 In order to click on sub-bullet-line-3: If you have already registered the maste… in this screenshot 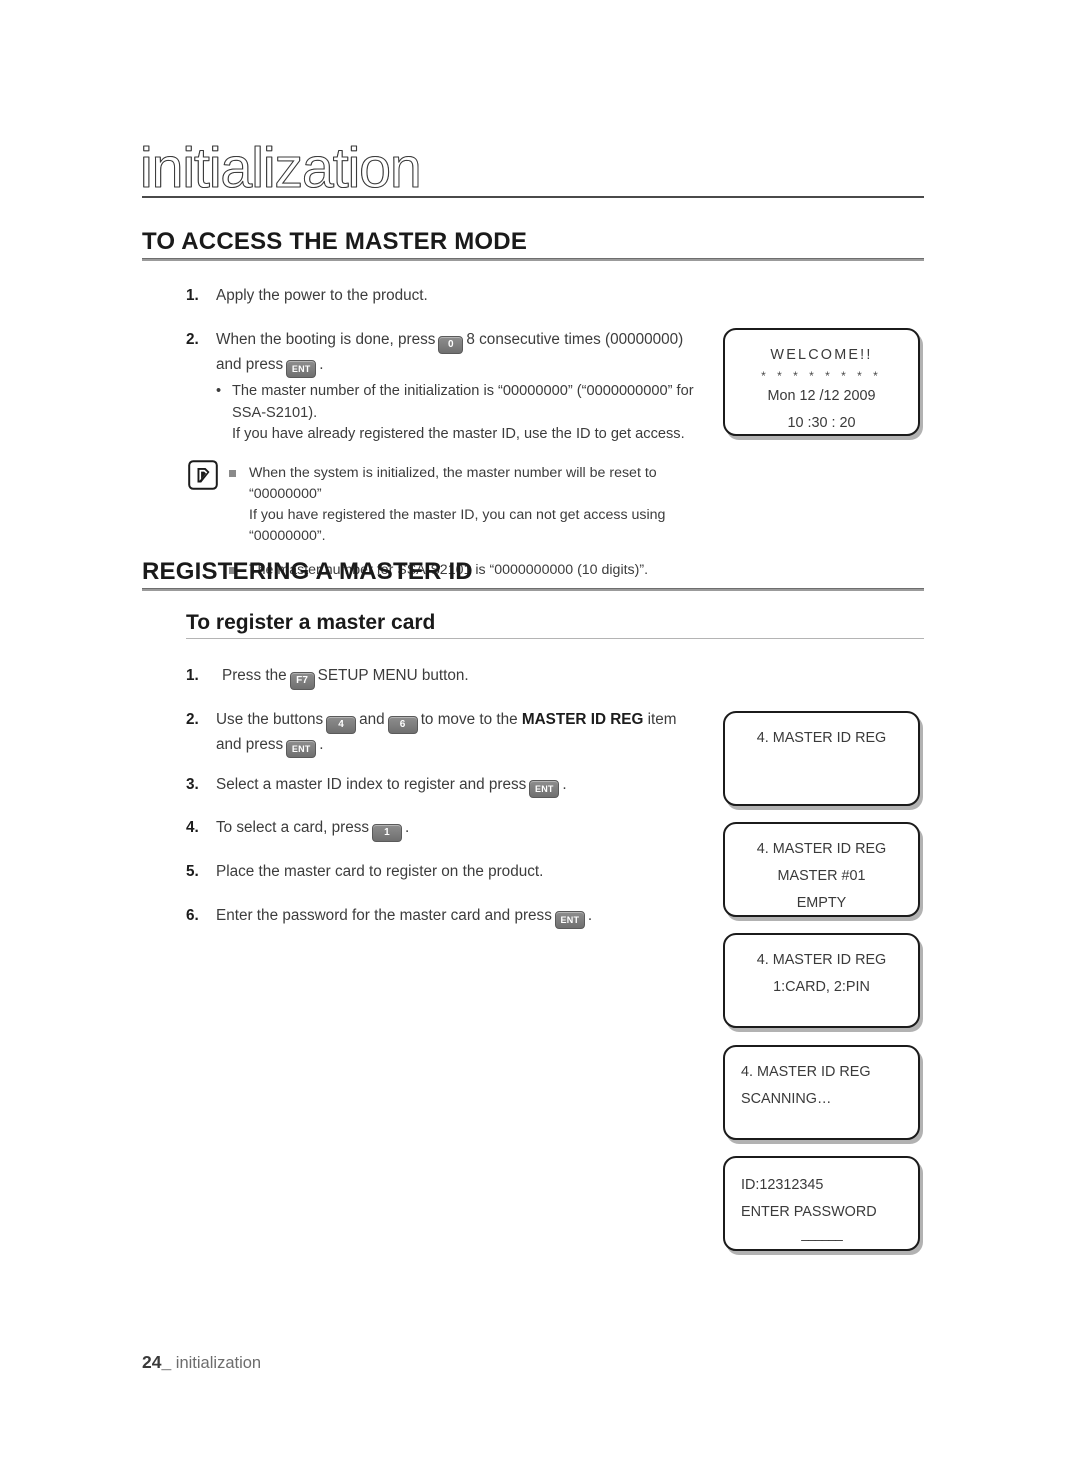, I will do `click(458, 434)`.